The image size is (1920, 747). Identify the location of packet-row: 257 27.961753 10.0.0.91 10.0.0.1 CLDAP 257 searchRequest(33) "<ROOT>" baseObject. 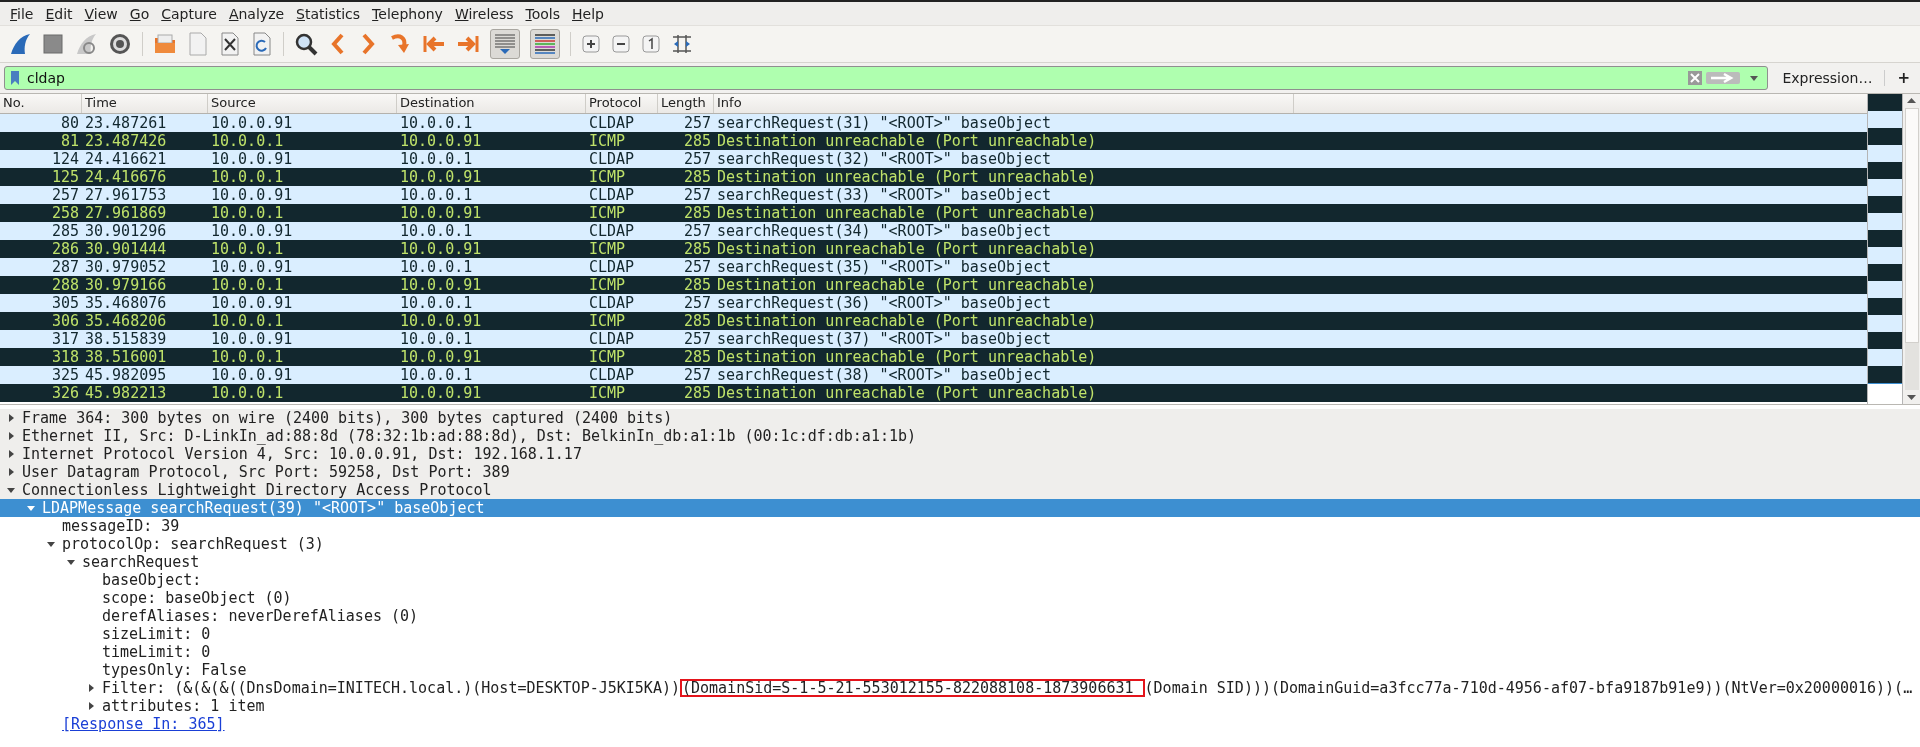
(934, 195).